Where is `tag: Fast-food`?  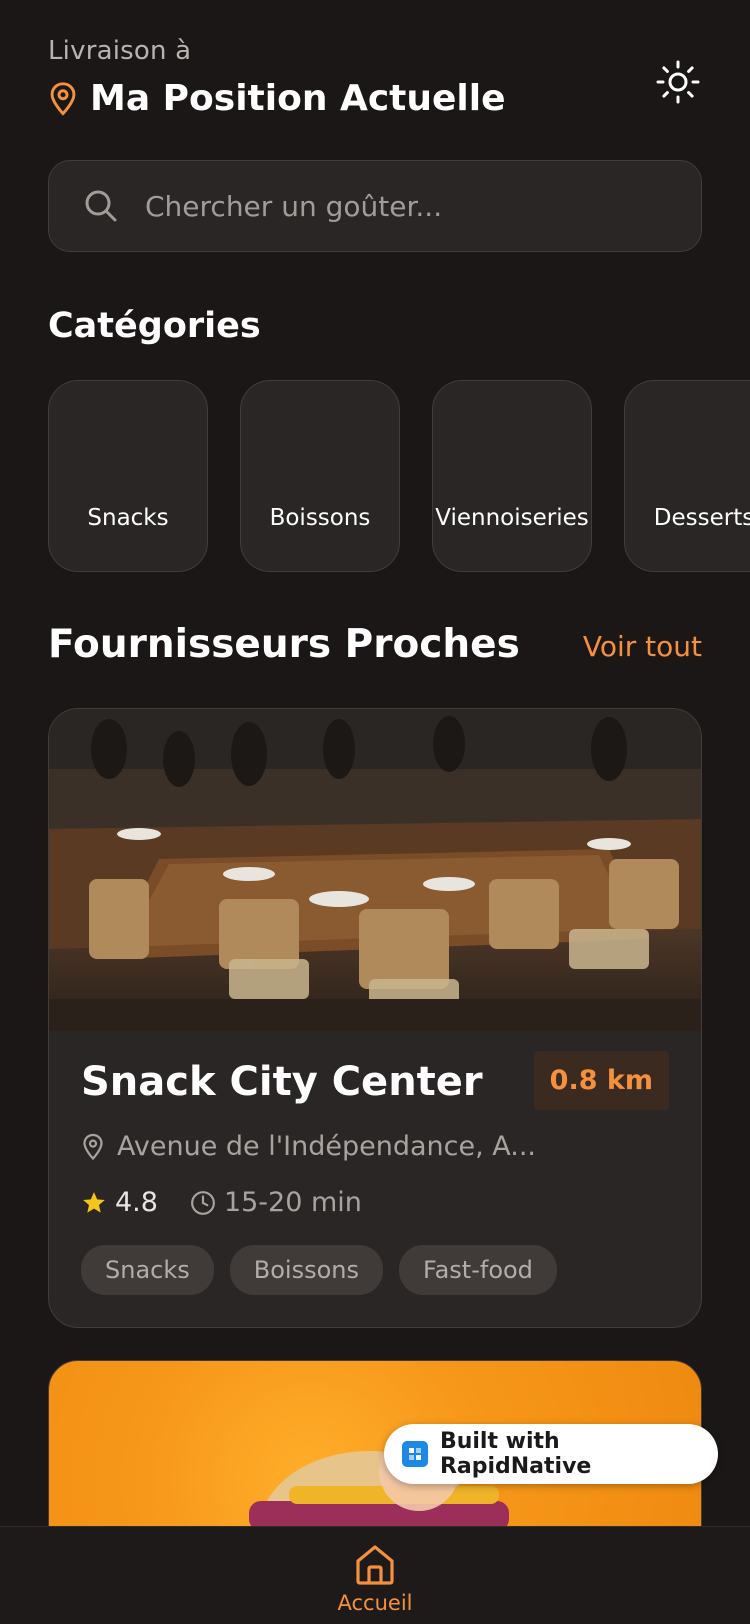
tag: Fast-food is located at coordinates (477, 1270).